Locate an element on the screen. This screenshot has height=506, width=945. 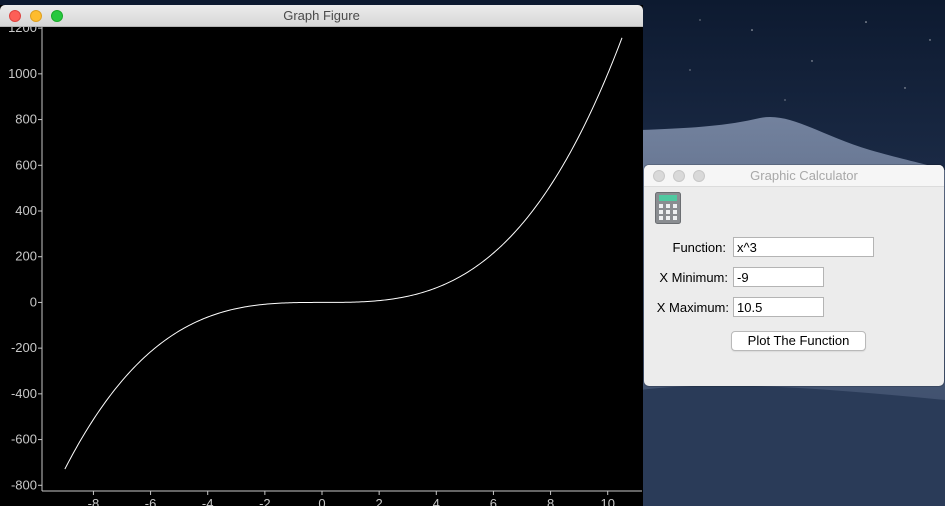
x-minimum-input is located at coordinates (778, 277).